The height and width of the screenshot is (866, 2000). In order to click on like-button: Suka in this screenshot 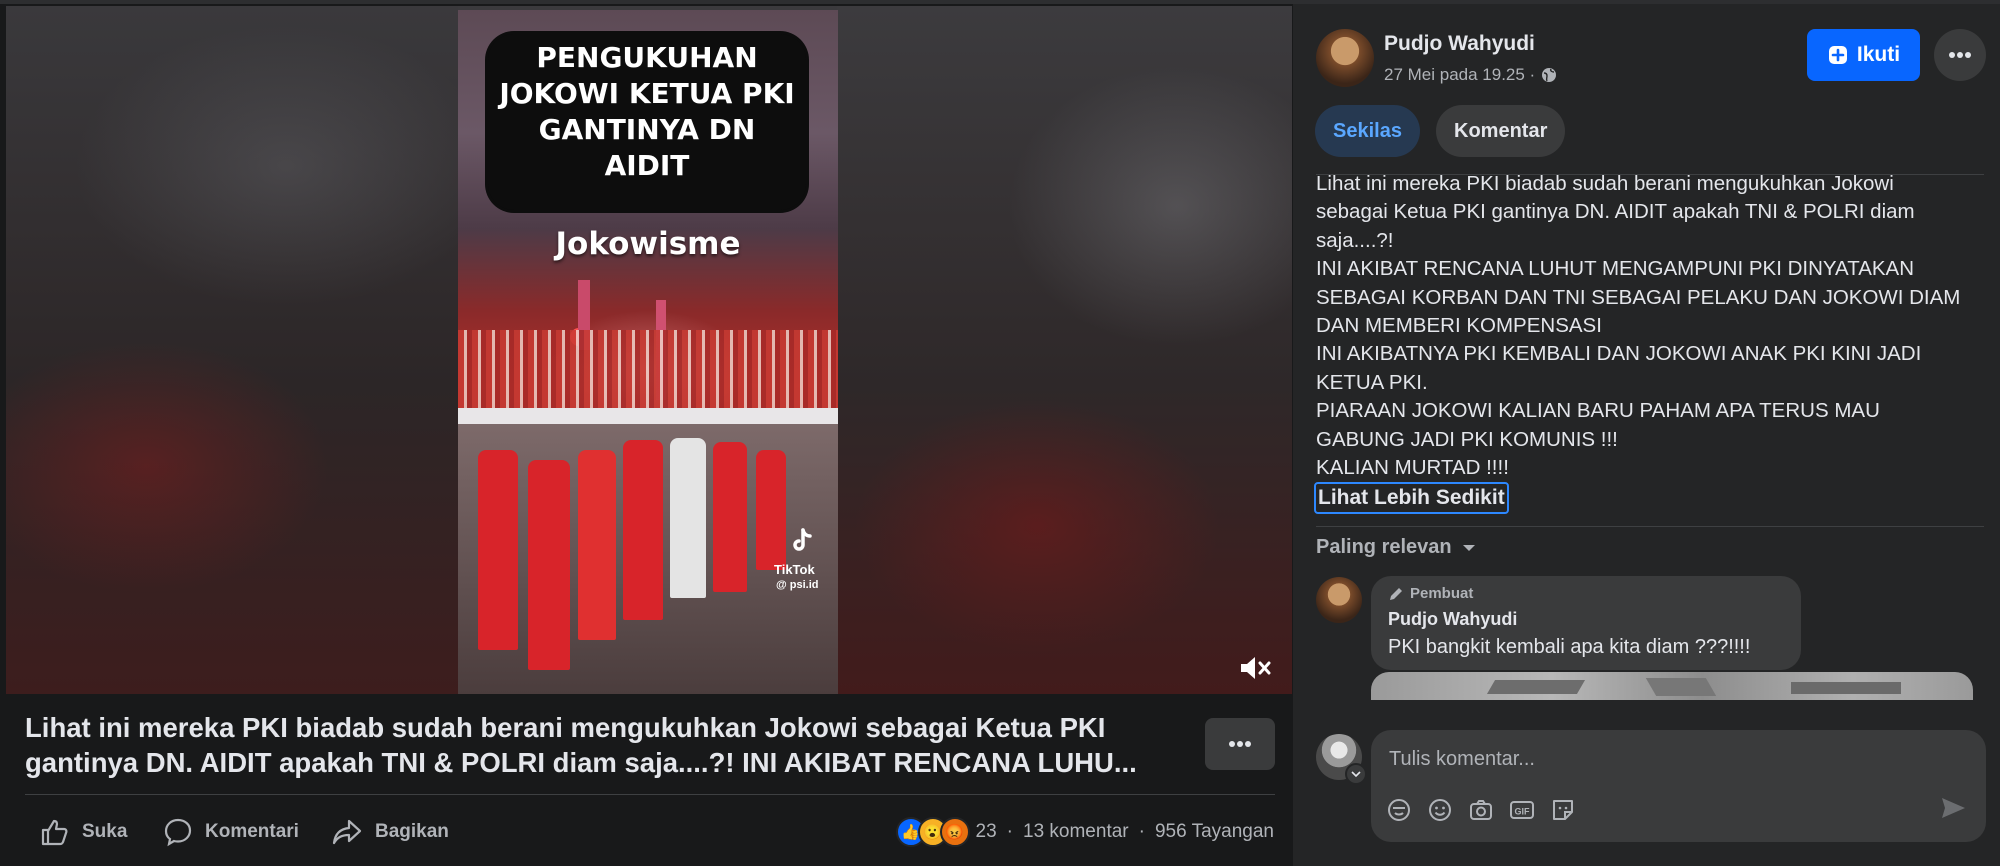, I will do `click(83, 832)`.